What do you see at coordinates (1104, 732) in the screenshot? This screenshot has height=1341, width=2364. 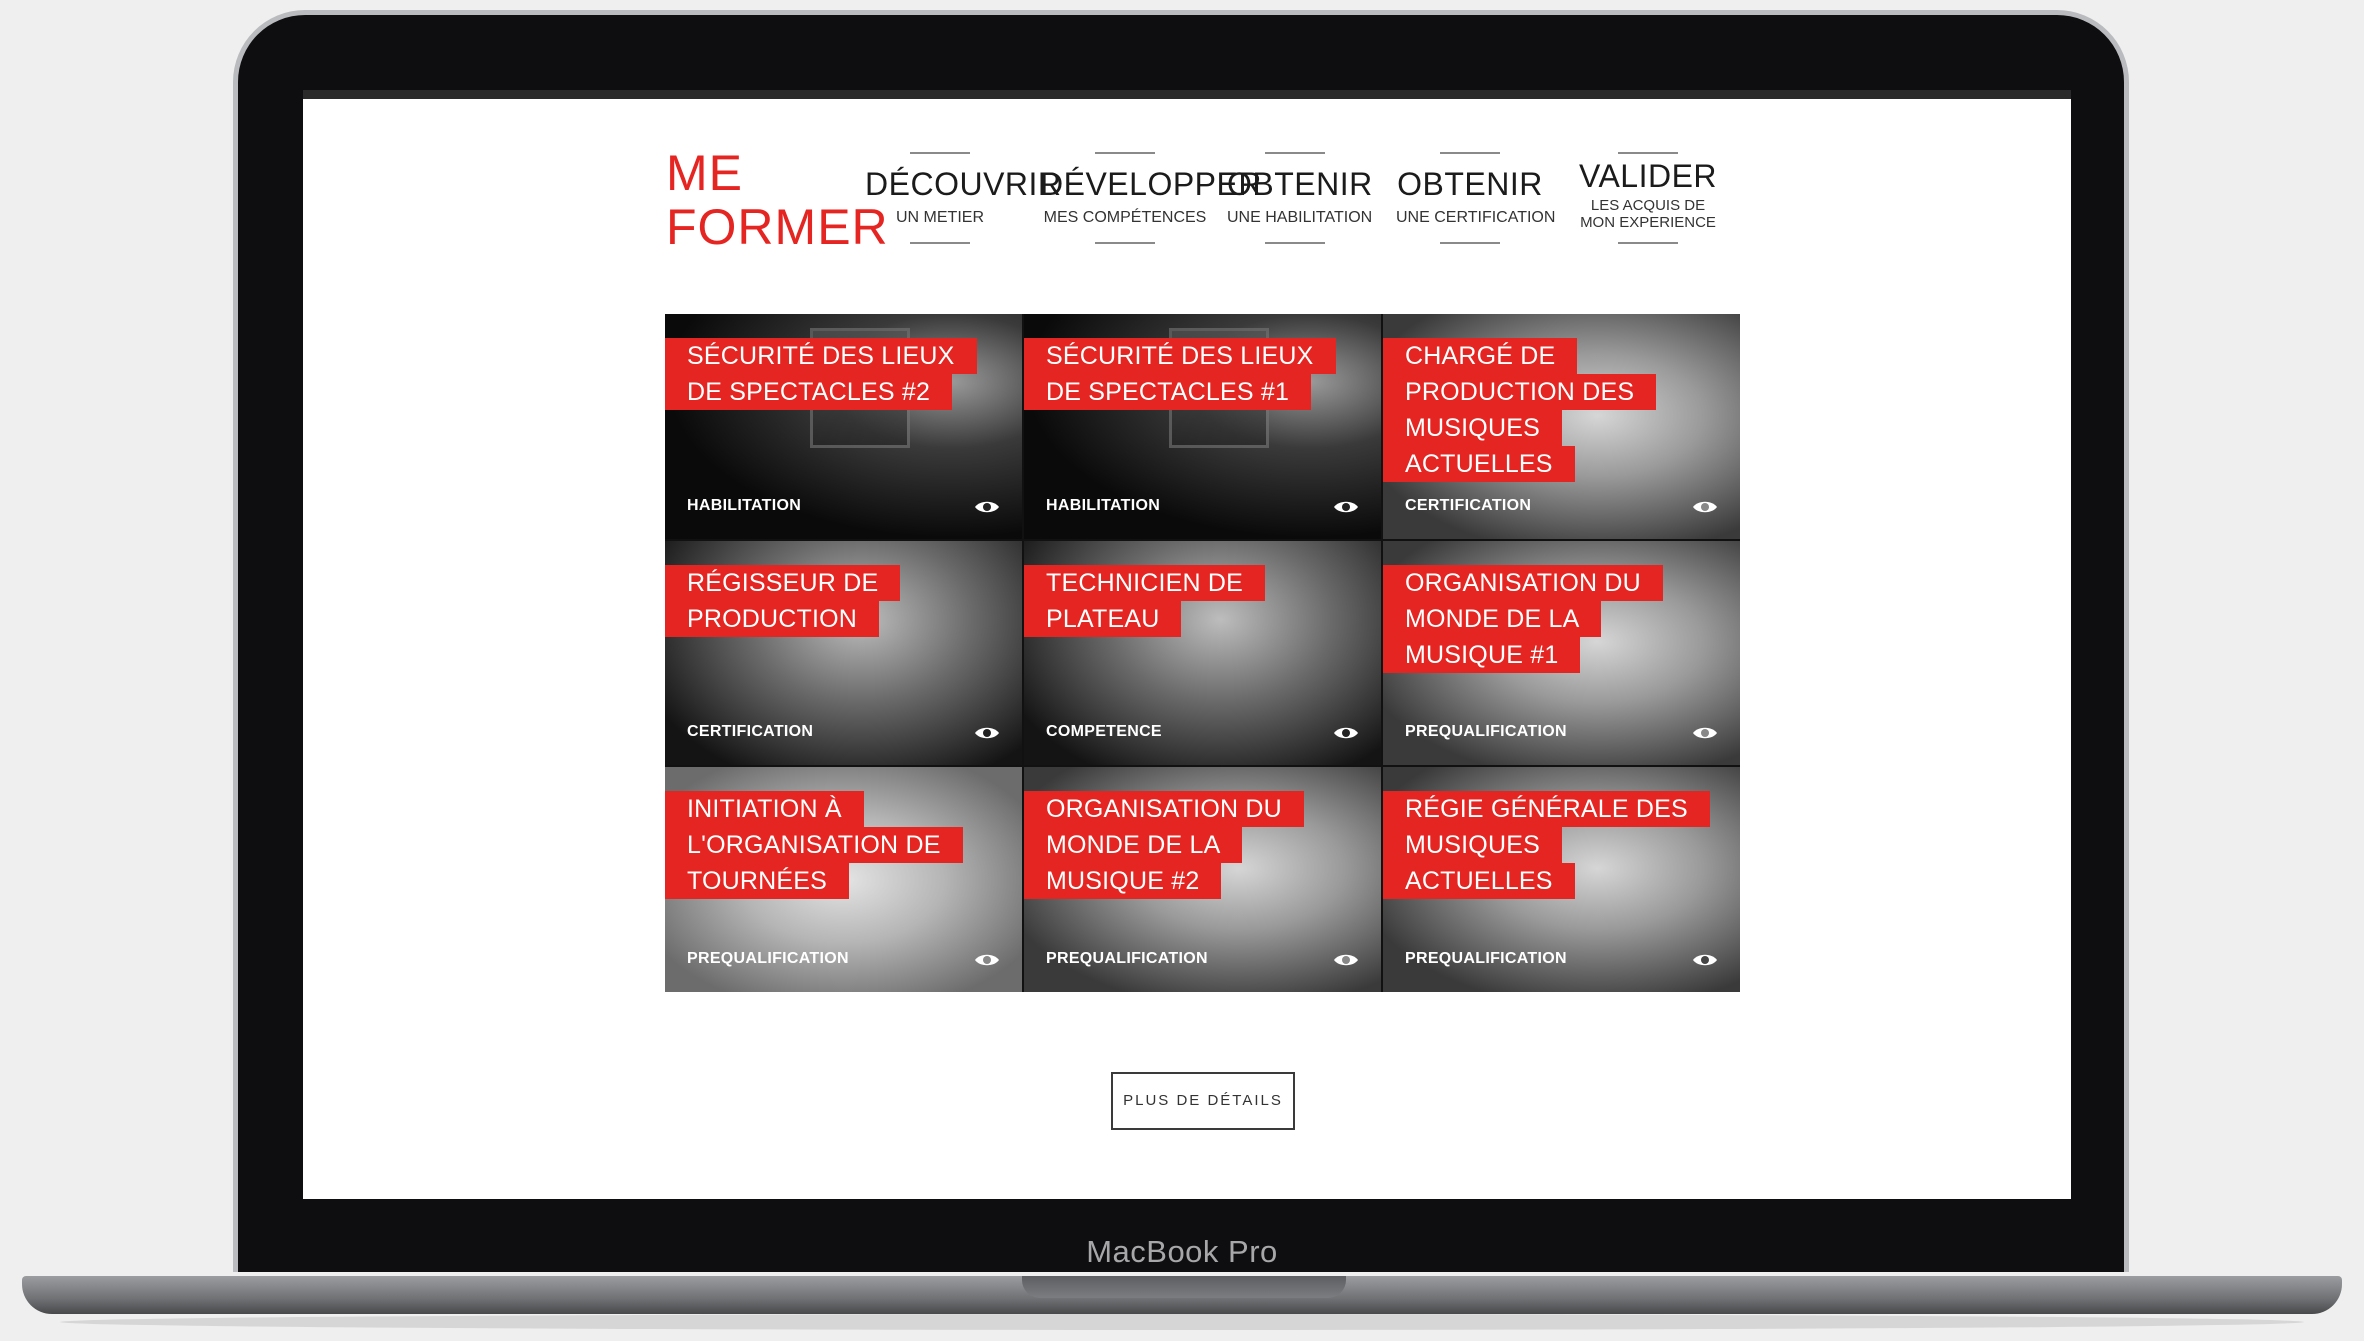 I see `tile-category: COMPETENCE` at bounding box center [1104, 732].